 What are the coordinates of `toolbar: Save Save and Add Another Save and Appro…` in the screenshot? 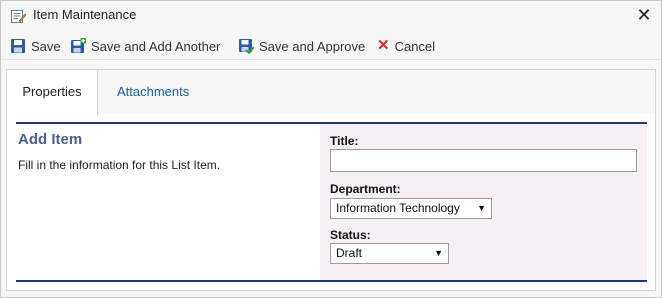 It's located at (331, 46).